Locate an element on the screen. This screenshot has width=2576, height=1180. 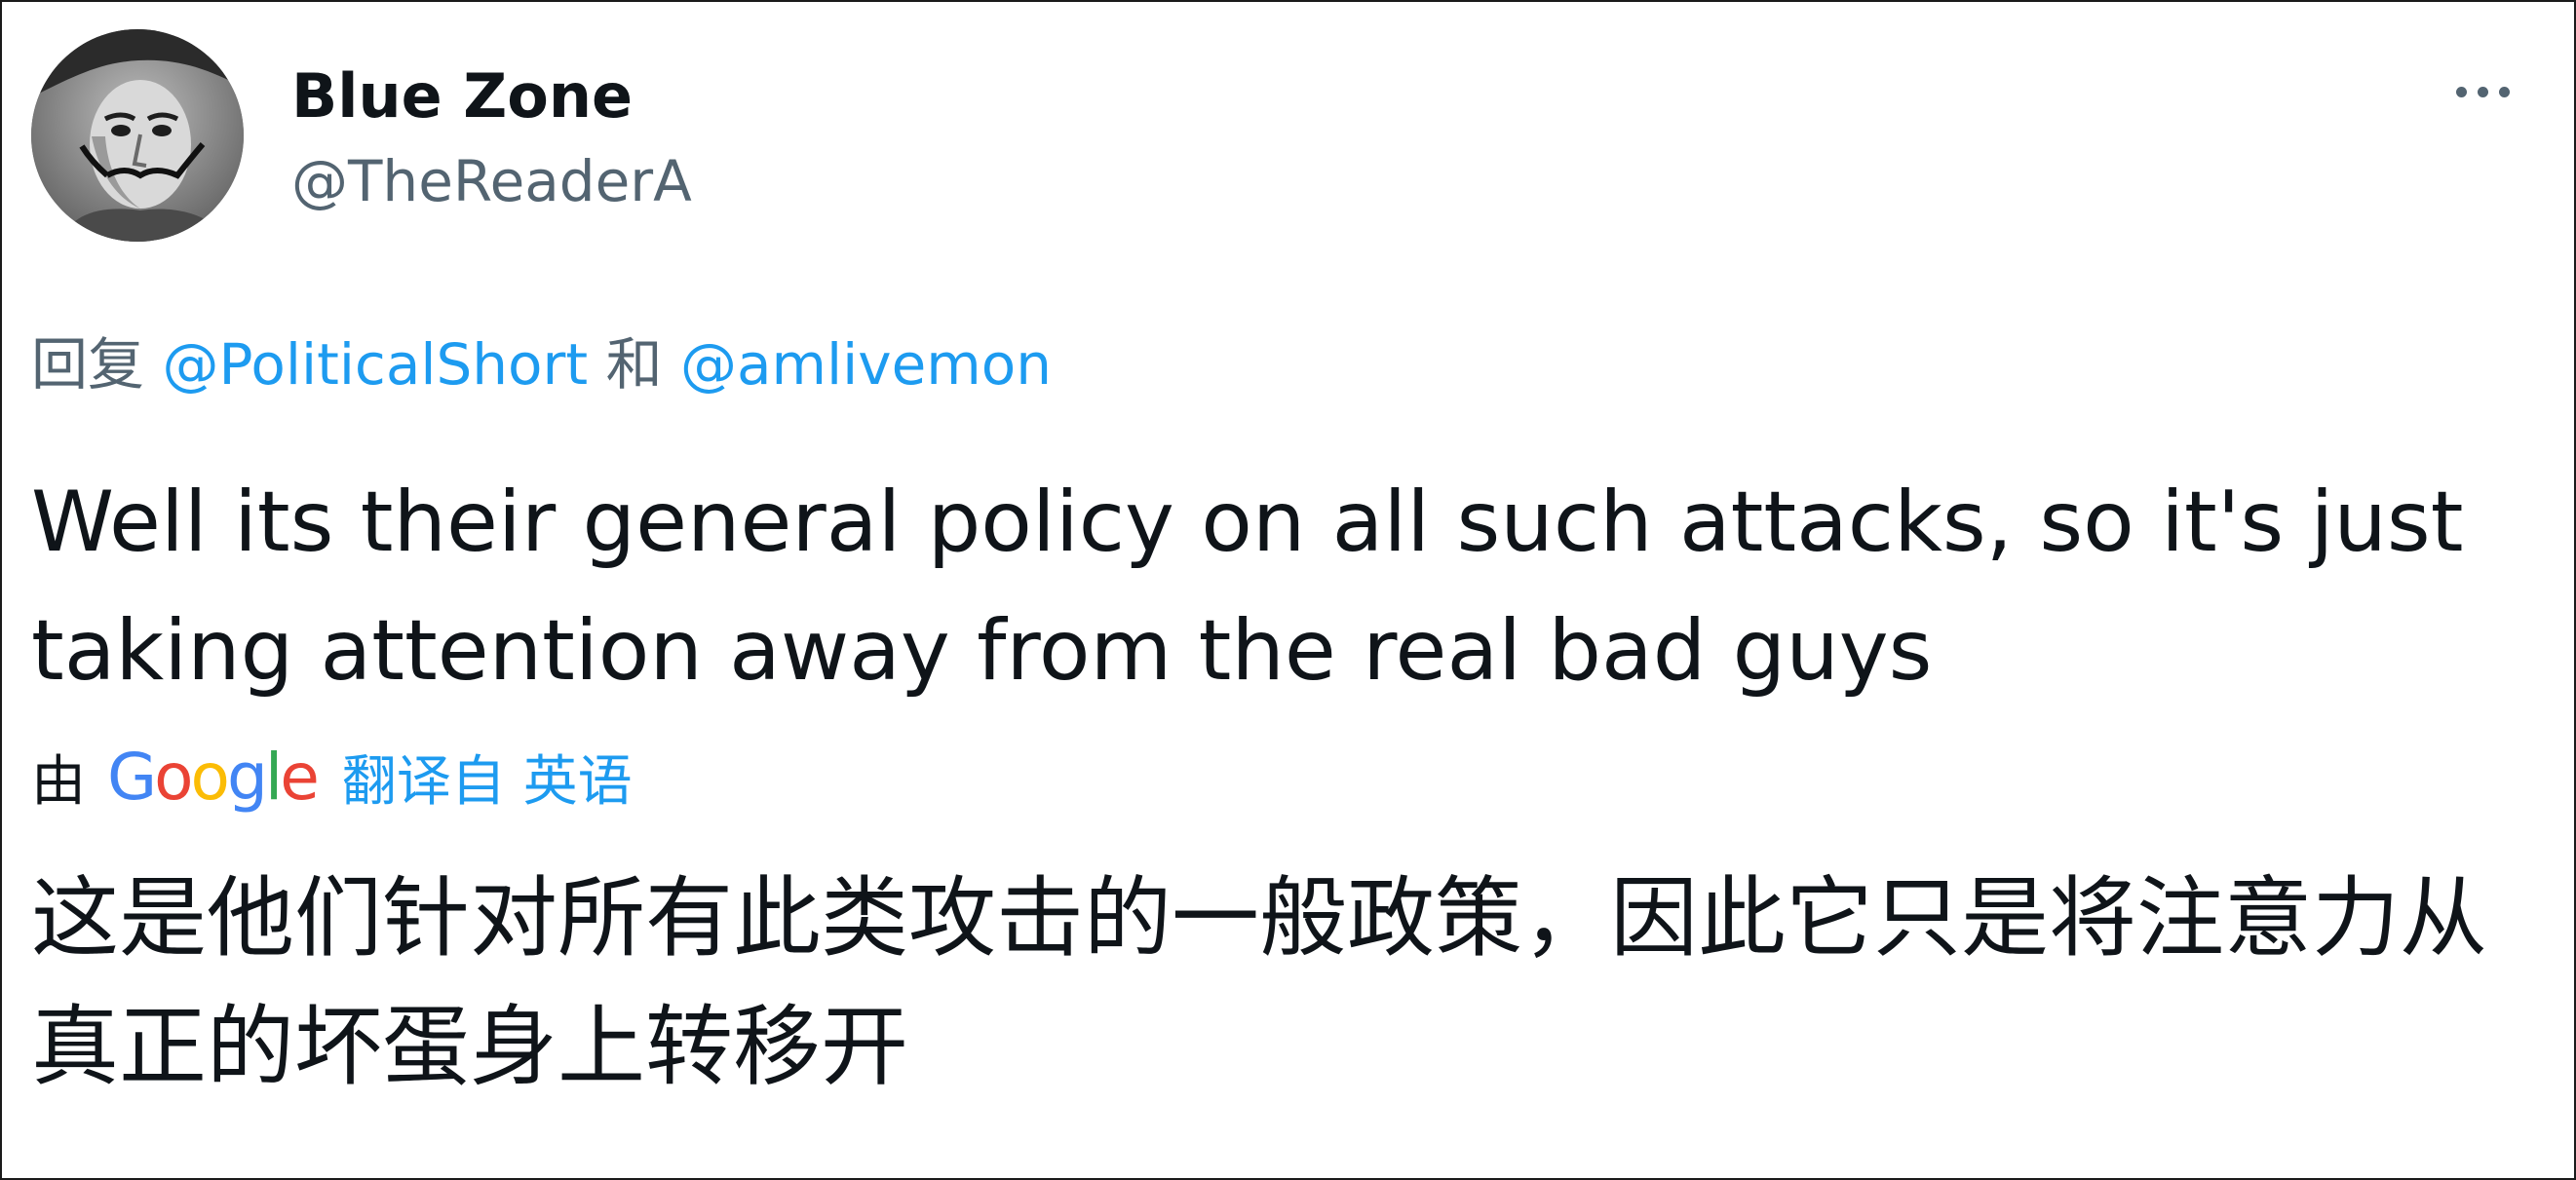
google-logo-letter: e is located at coordinates (300, 777).